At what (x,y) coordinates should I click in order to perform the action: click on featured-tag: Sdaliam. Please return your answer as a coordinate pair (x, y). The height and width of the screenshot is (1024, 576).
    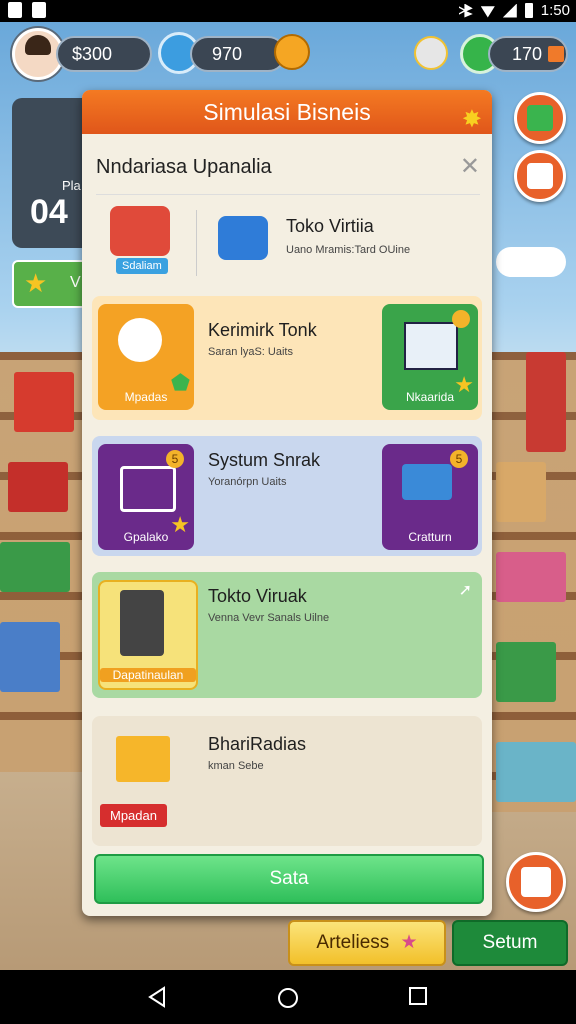
    Looking at the image, I should click on (142, 266).